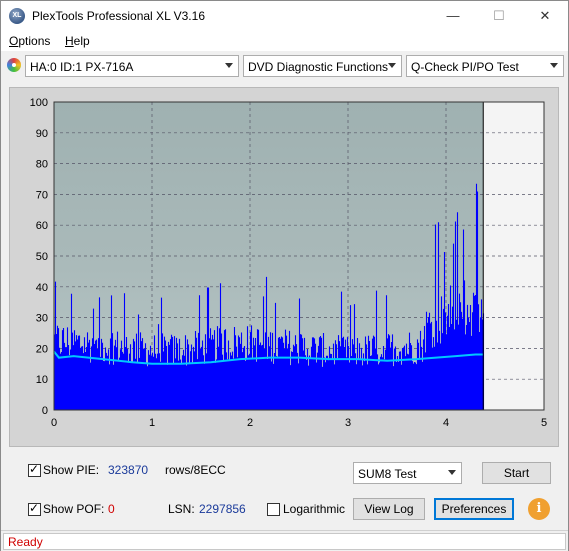  What do you see at coordinates (34, 508) in the screenshot?
I see `show-poe-checkbox` at bounding box center [34, 508].